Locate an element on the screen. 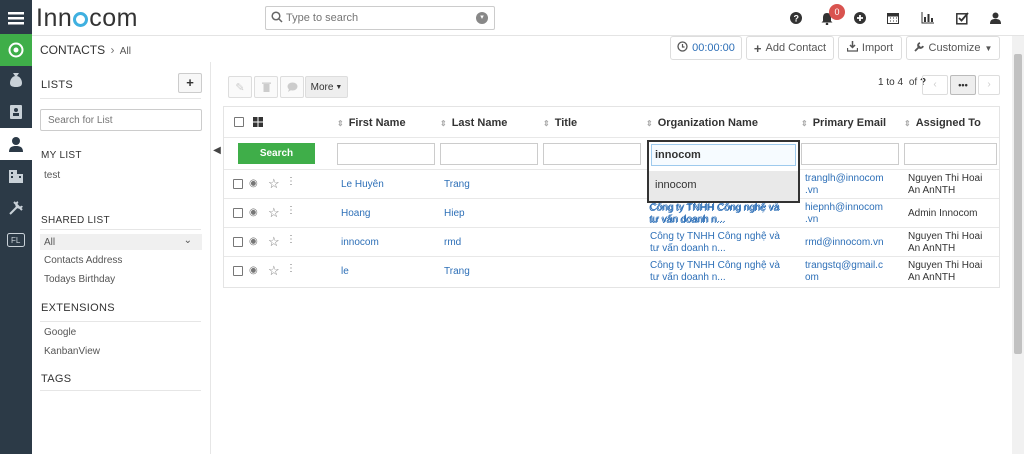 Image resolution: width=1024 pixels, height=454 pixels. calendar-icon is located at coordinates (893, 18).